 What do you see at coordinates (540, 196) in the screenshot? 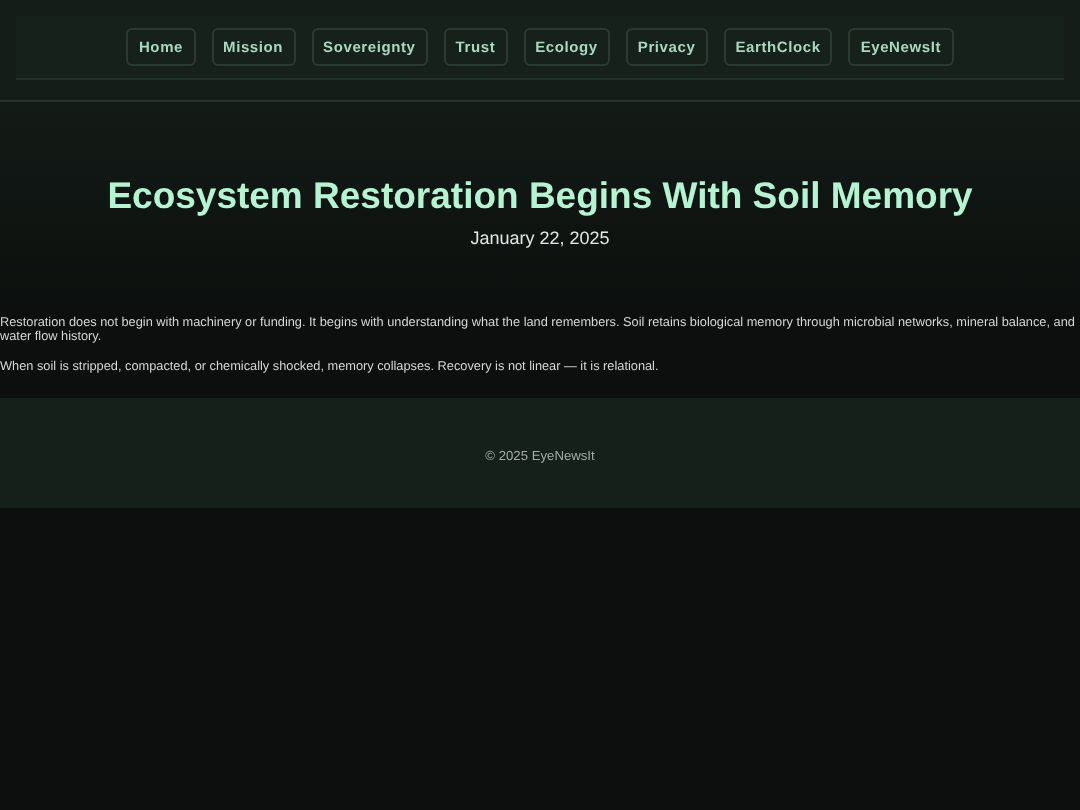
I see `article-title: Ecosystem Restoration Begins With Soil Memory` at bounding box center [540, 196].